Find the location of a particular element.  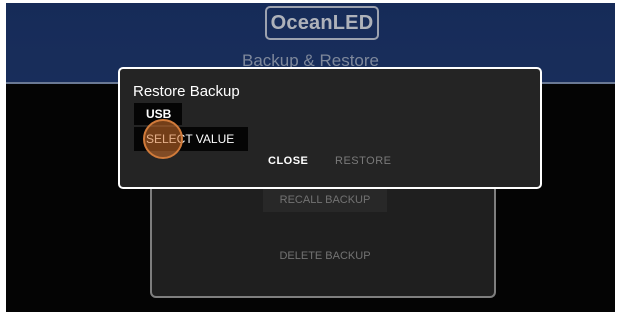

usb-source-chip: USB is located at coordinates (158, 114).